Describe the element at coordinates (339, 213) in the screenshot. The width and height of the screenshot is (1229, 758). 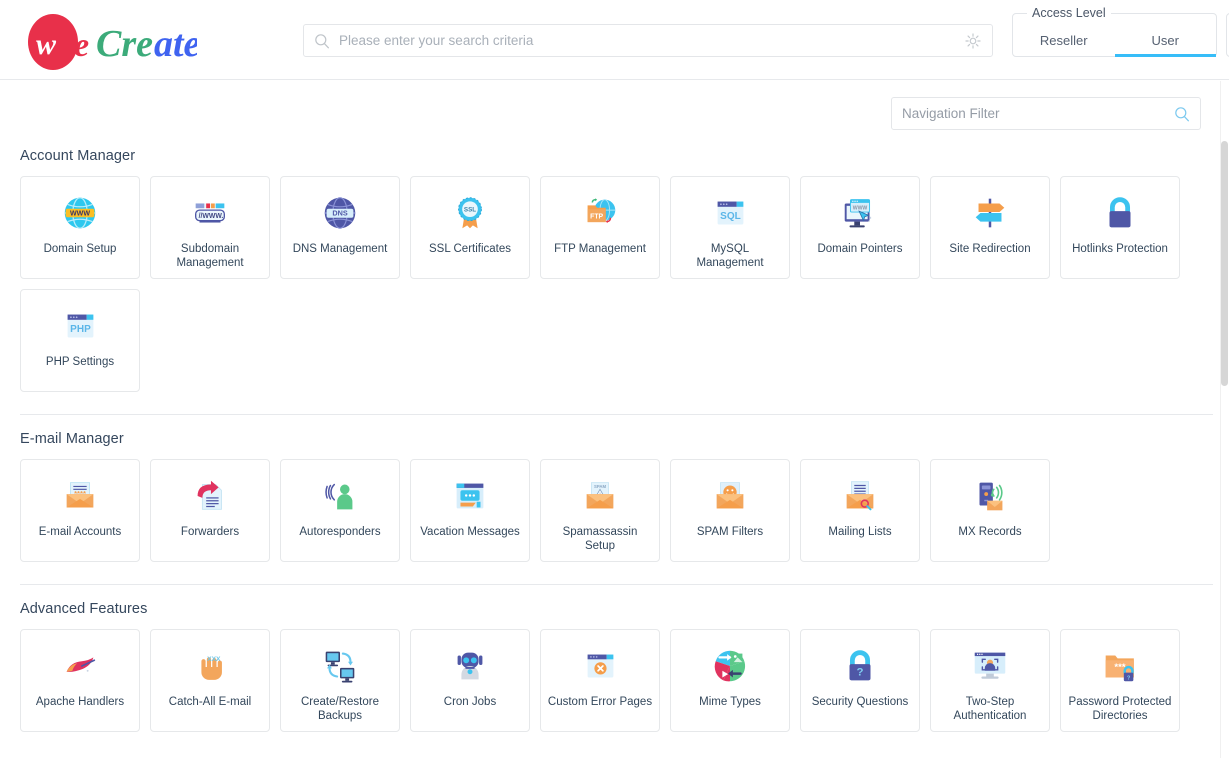
I see `svg-text: DNS` at that location.